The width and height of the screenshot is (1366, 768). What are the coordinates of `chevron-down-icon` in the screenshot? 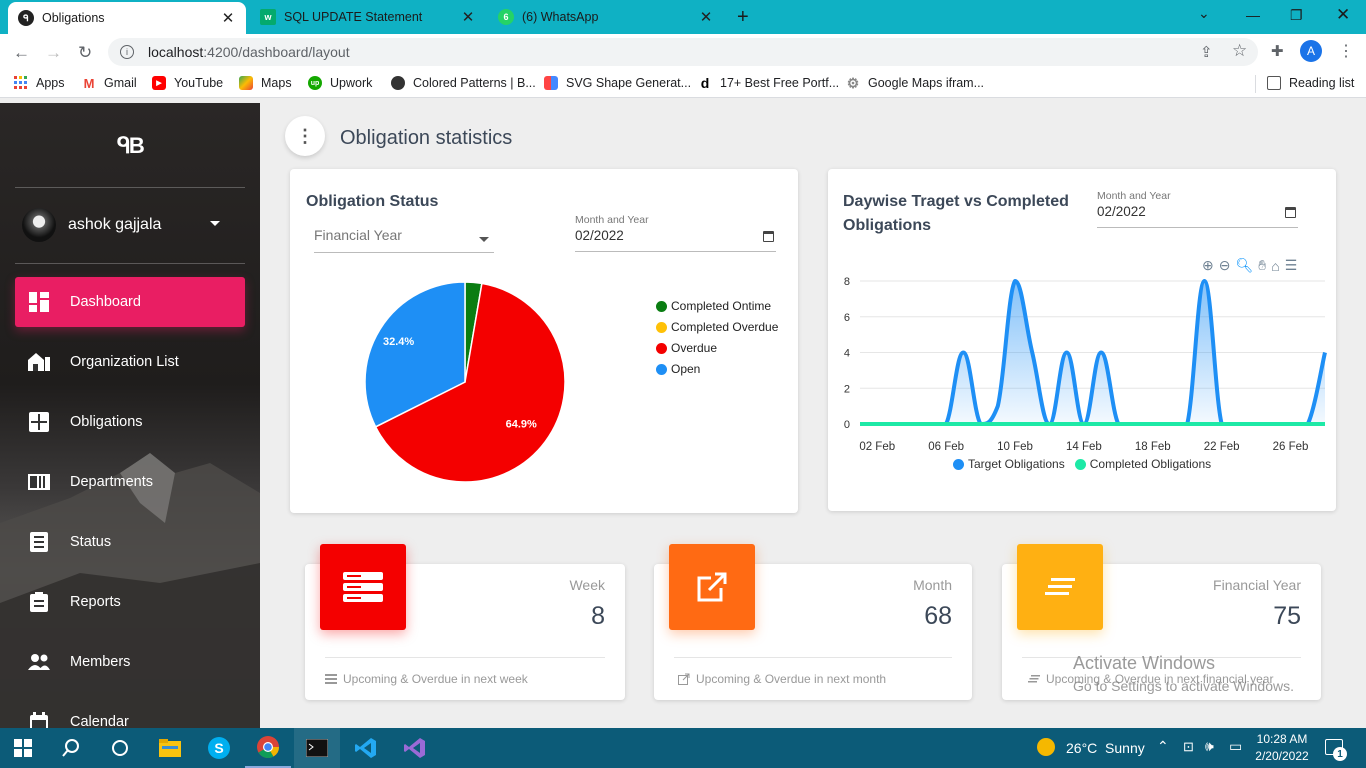 It's located at (215, 223).